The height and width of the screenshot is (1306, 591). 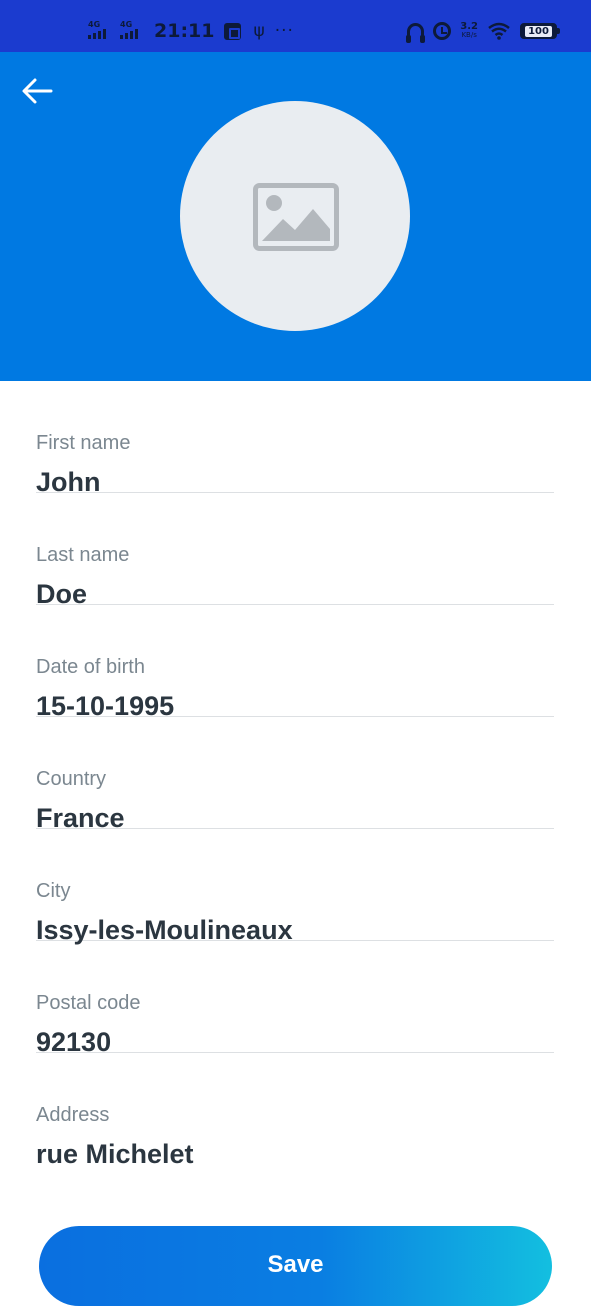 I want to click on network-type-1: 4G, so click(x=94, y=24).